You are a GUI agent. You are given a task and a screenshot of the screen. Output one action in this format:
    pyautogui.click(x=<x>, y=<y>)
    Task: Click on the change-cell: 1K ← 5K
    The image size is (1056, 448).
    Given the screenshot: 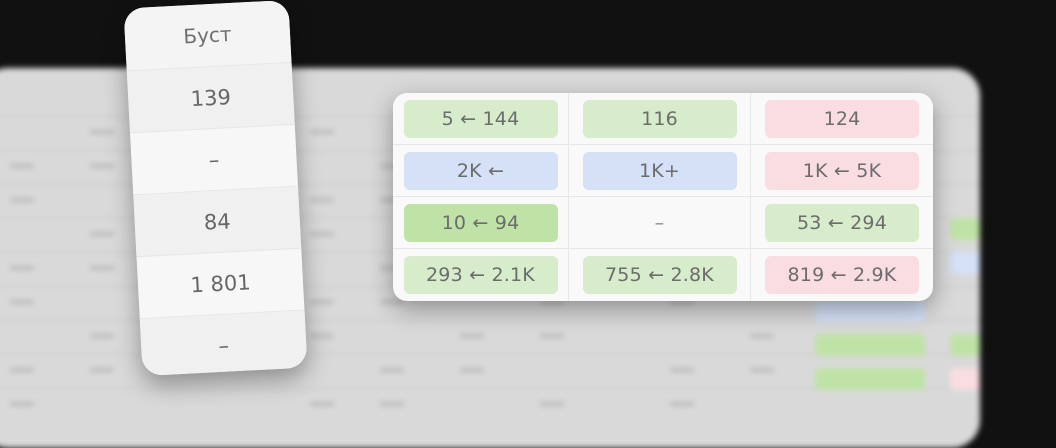 What is the action you would take?
    pyautogui.click(x=842, y=171)
    